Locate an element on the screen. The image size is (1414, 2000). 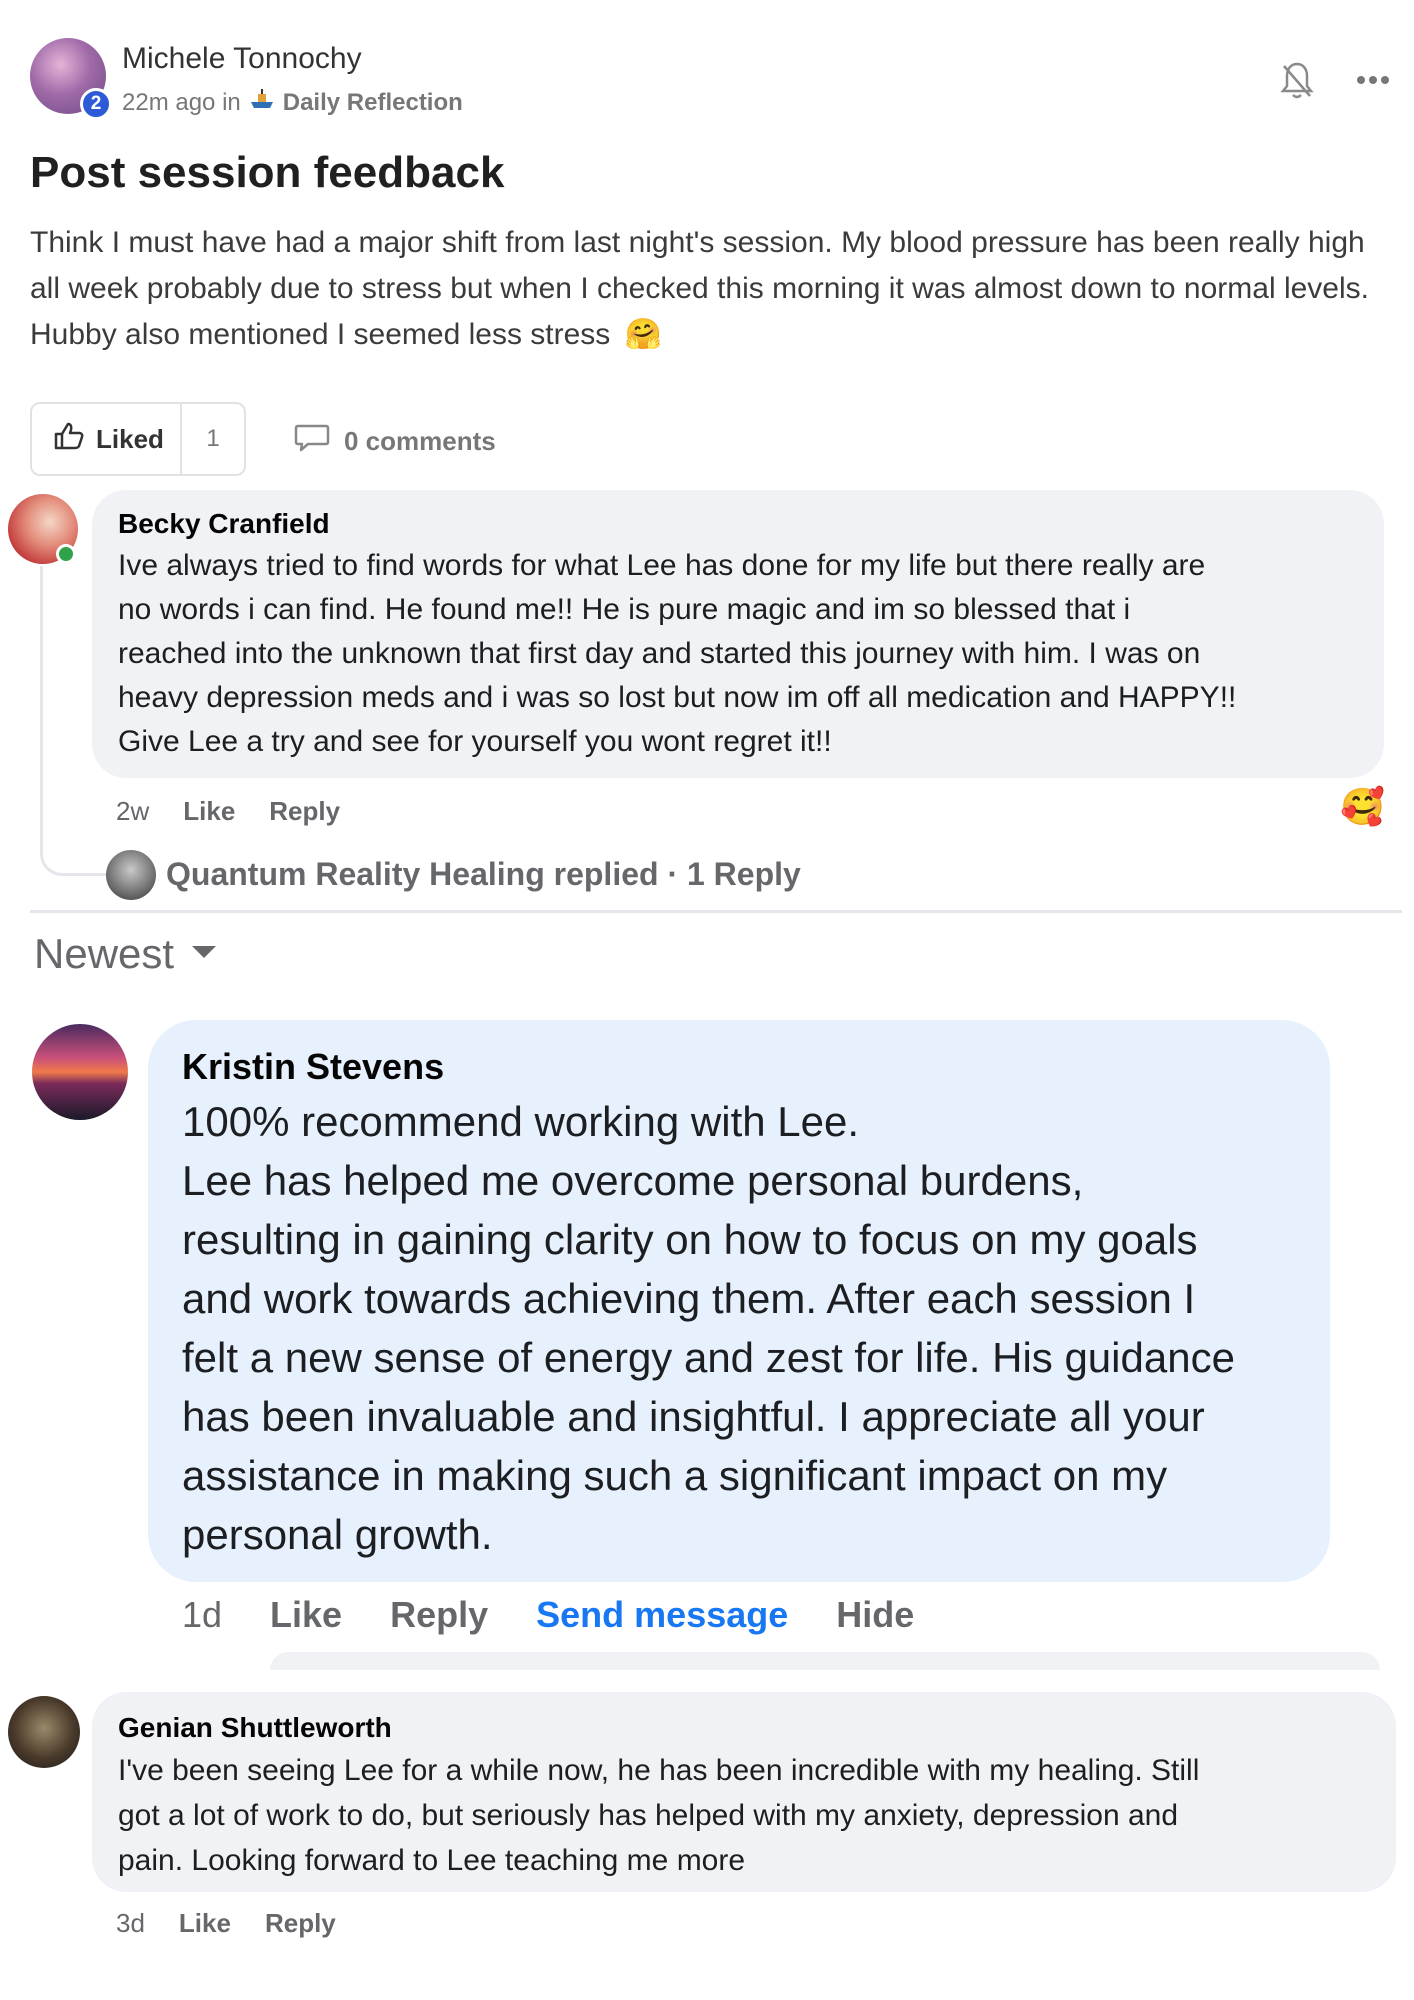
sort-dropdown: Newest is located at coordinates (126, 954).